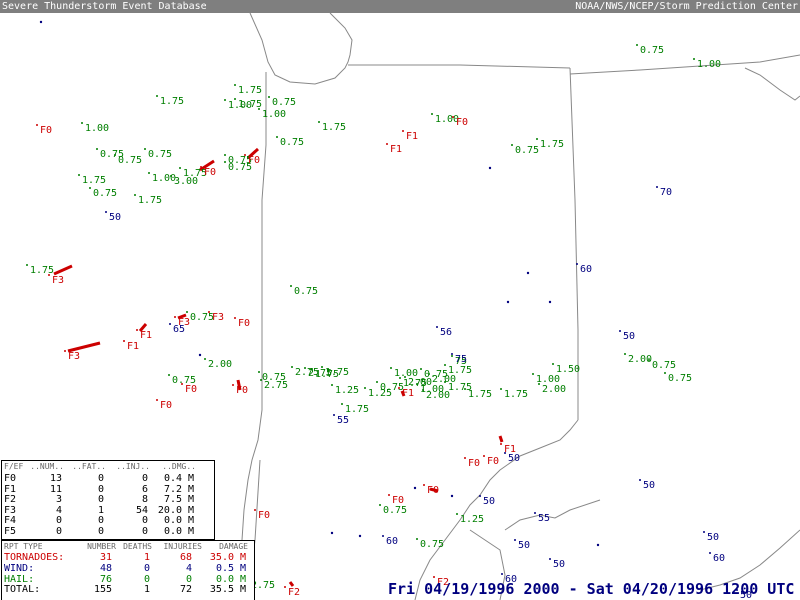 The image size is (800, 600). I want to click on fscale-row: F4 0 0 0 0.0 M, so click(108, 521).